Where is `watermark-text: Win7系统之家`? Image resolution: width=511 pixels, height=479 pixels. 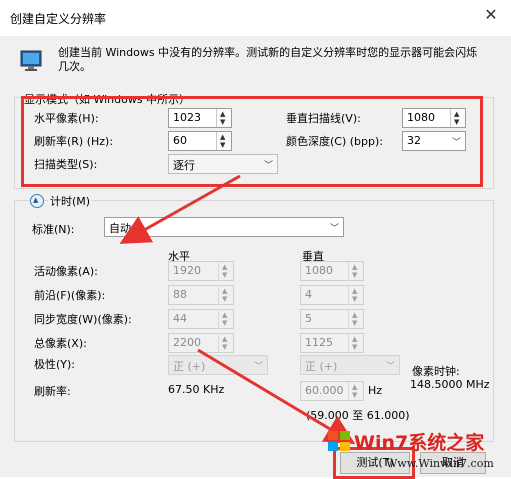 watermark-text: Win7系统之家 is located at coordinates (419, 443).